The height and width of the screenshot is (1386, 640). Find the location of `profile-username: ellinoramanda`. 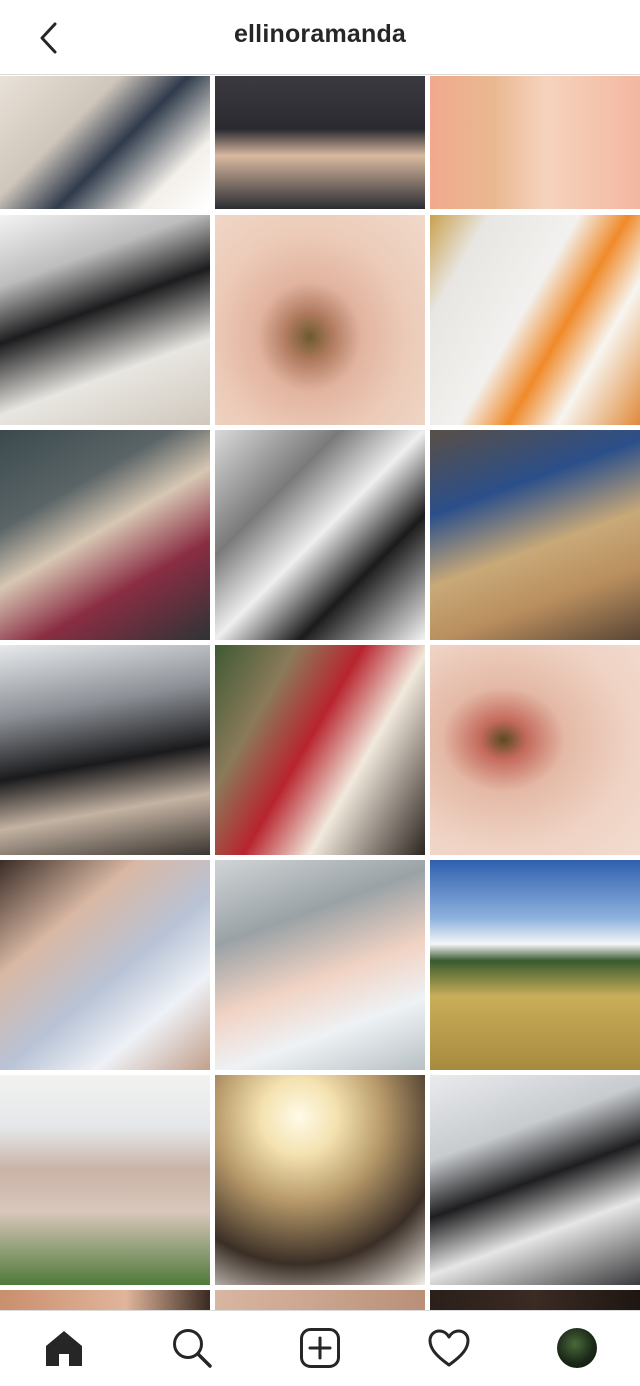

profile-username: ellinoramanda is located at coordinates (320, 34).